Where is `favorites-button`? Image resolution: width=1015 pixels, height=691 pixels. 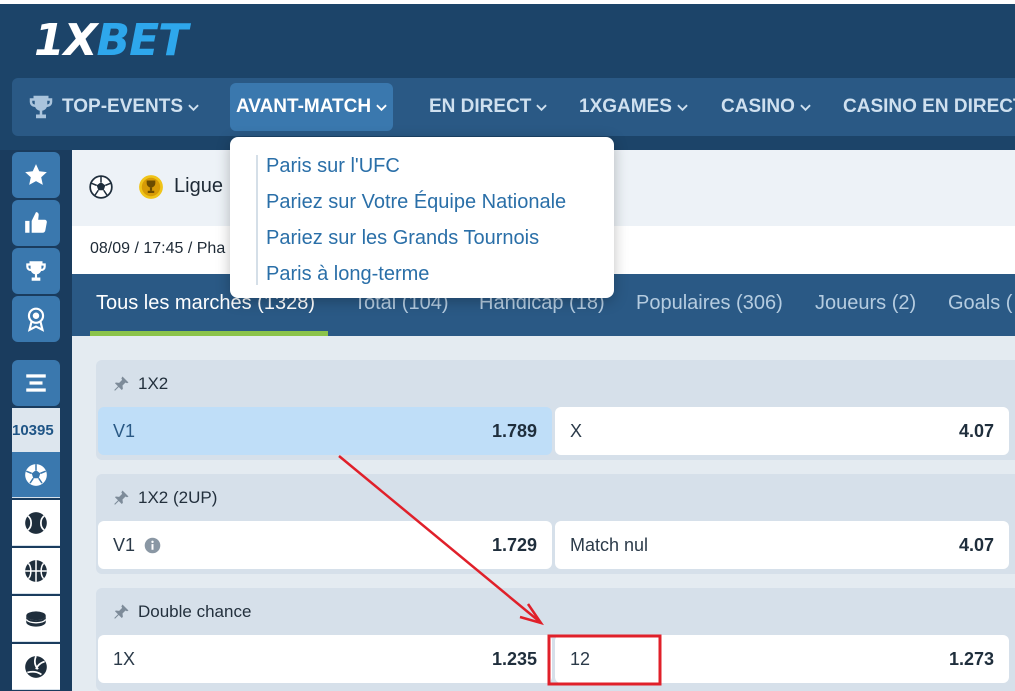 favorites-button is located at coordinates (36, 175).